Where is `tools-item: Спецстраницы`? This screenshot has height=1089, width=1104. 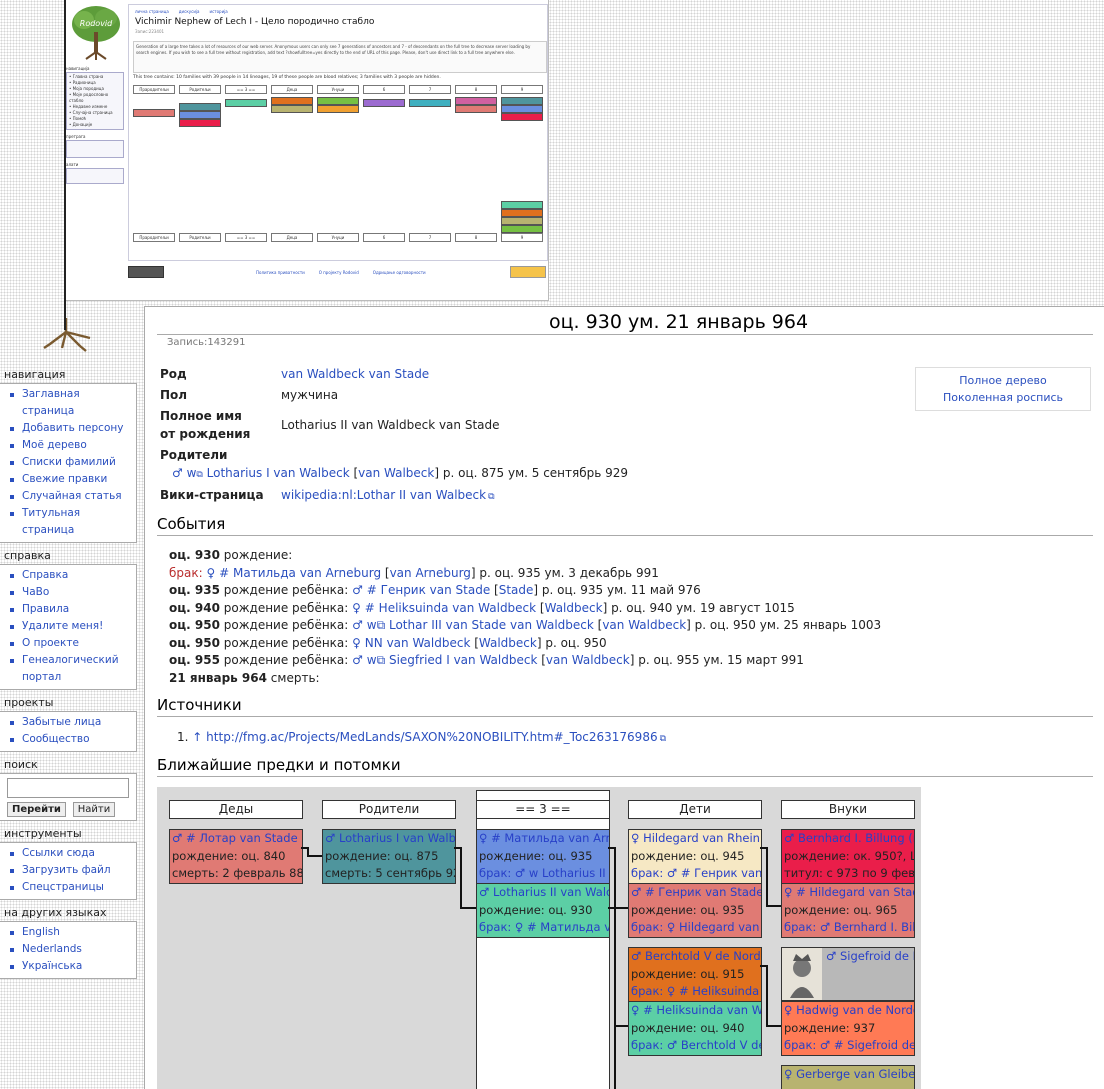 tools-item: Спецстраницы is located at coordinates (71, 887).